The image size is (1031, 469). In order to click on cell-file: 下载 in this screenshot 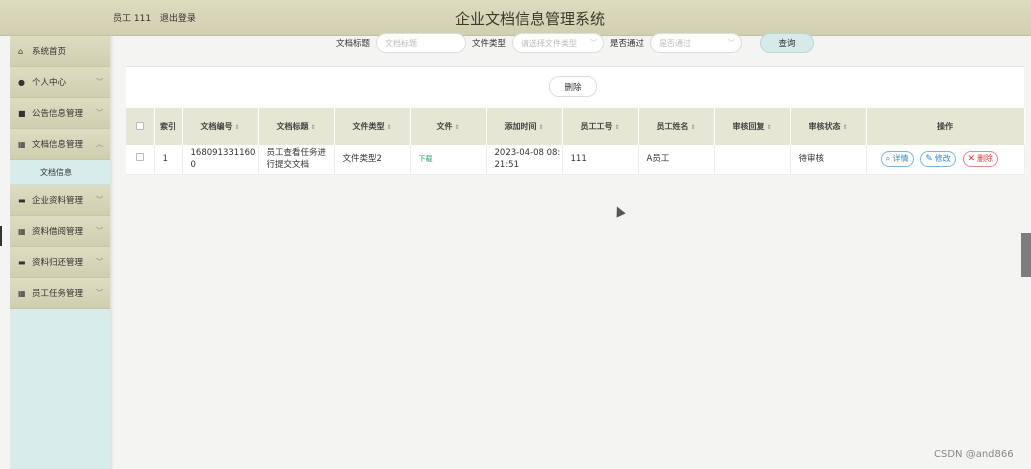, I will do `click(448, 160)`.